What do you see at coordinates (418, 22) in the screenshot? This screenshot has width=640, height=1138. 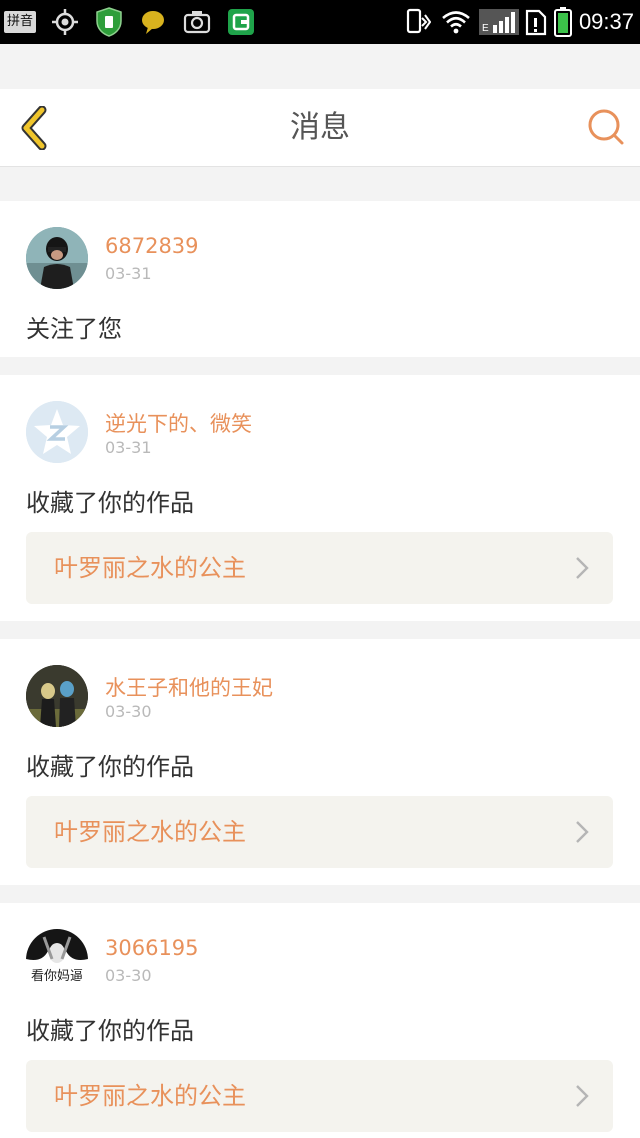 I see `phone-vibrate-icon` at bounding box center [418, 22].